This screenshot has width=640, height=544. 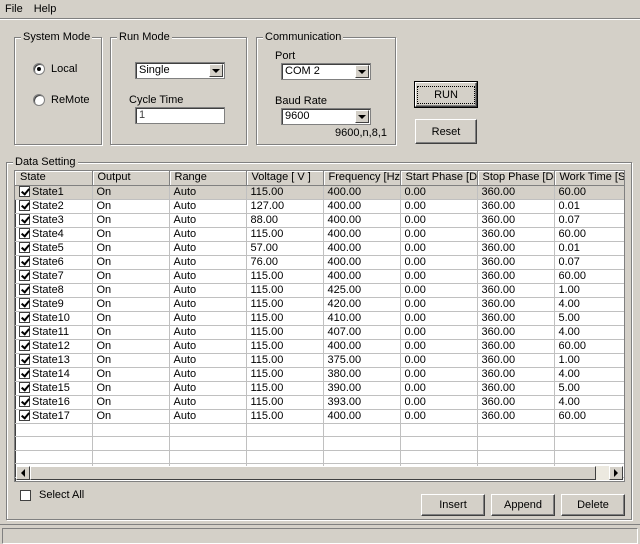 I want to click on radio-local: Local, so click(x=55, y=69).